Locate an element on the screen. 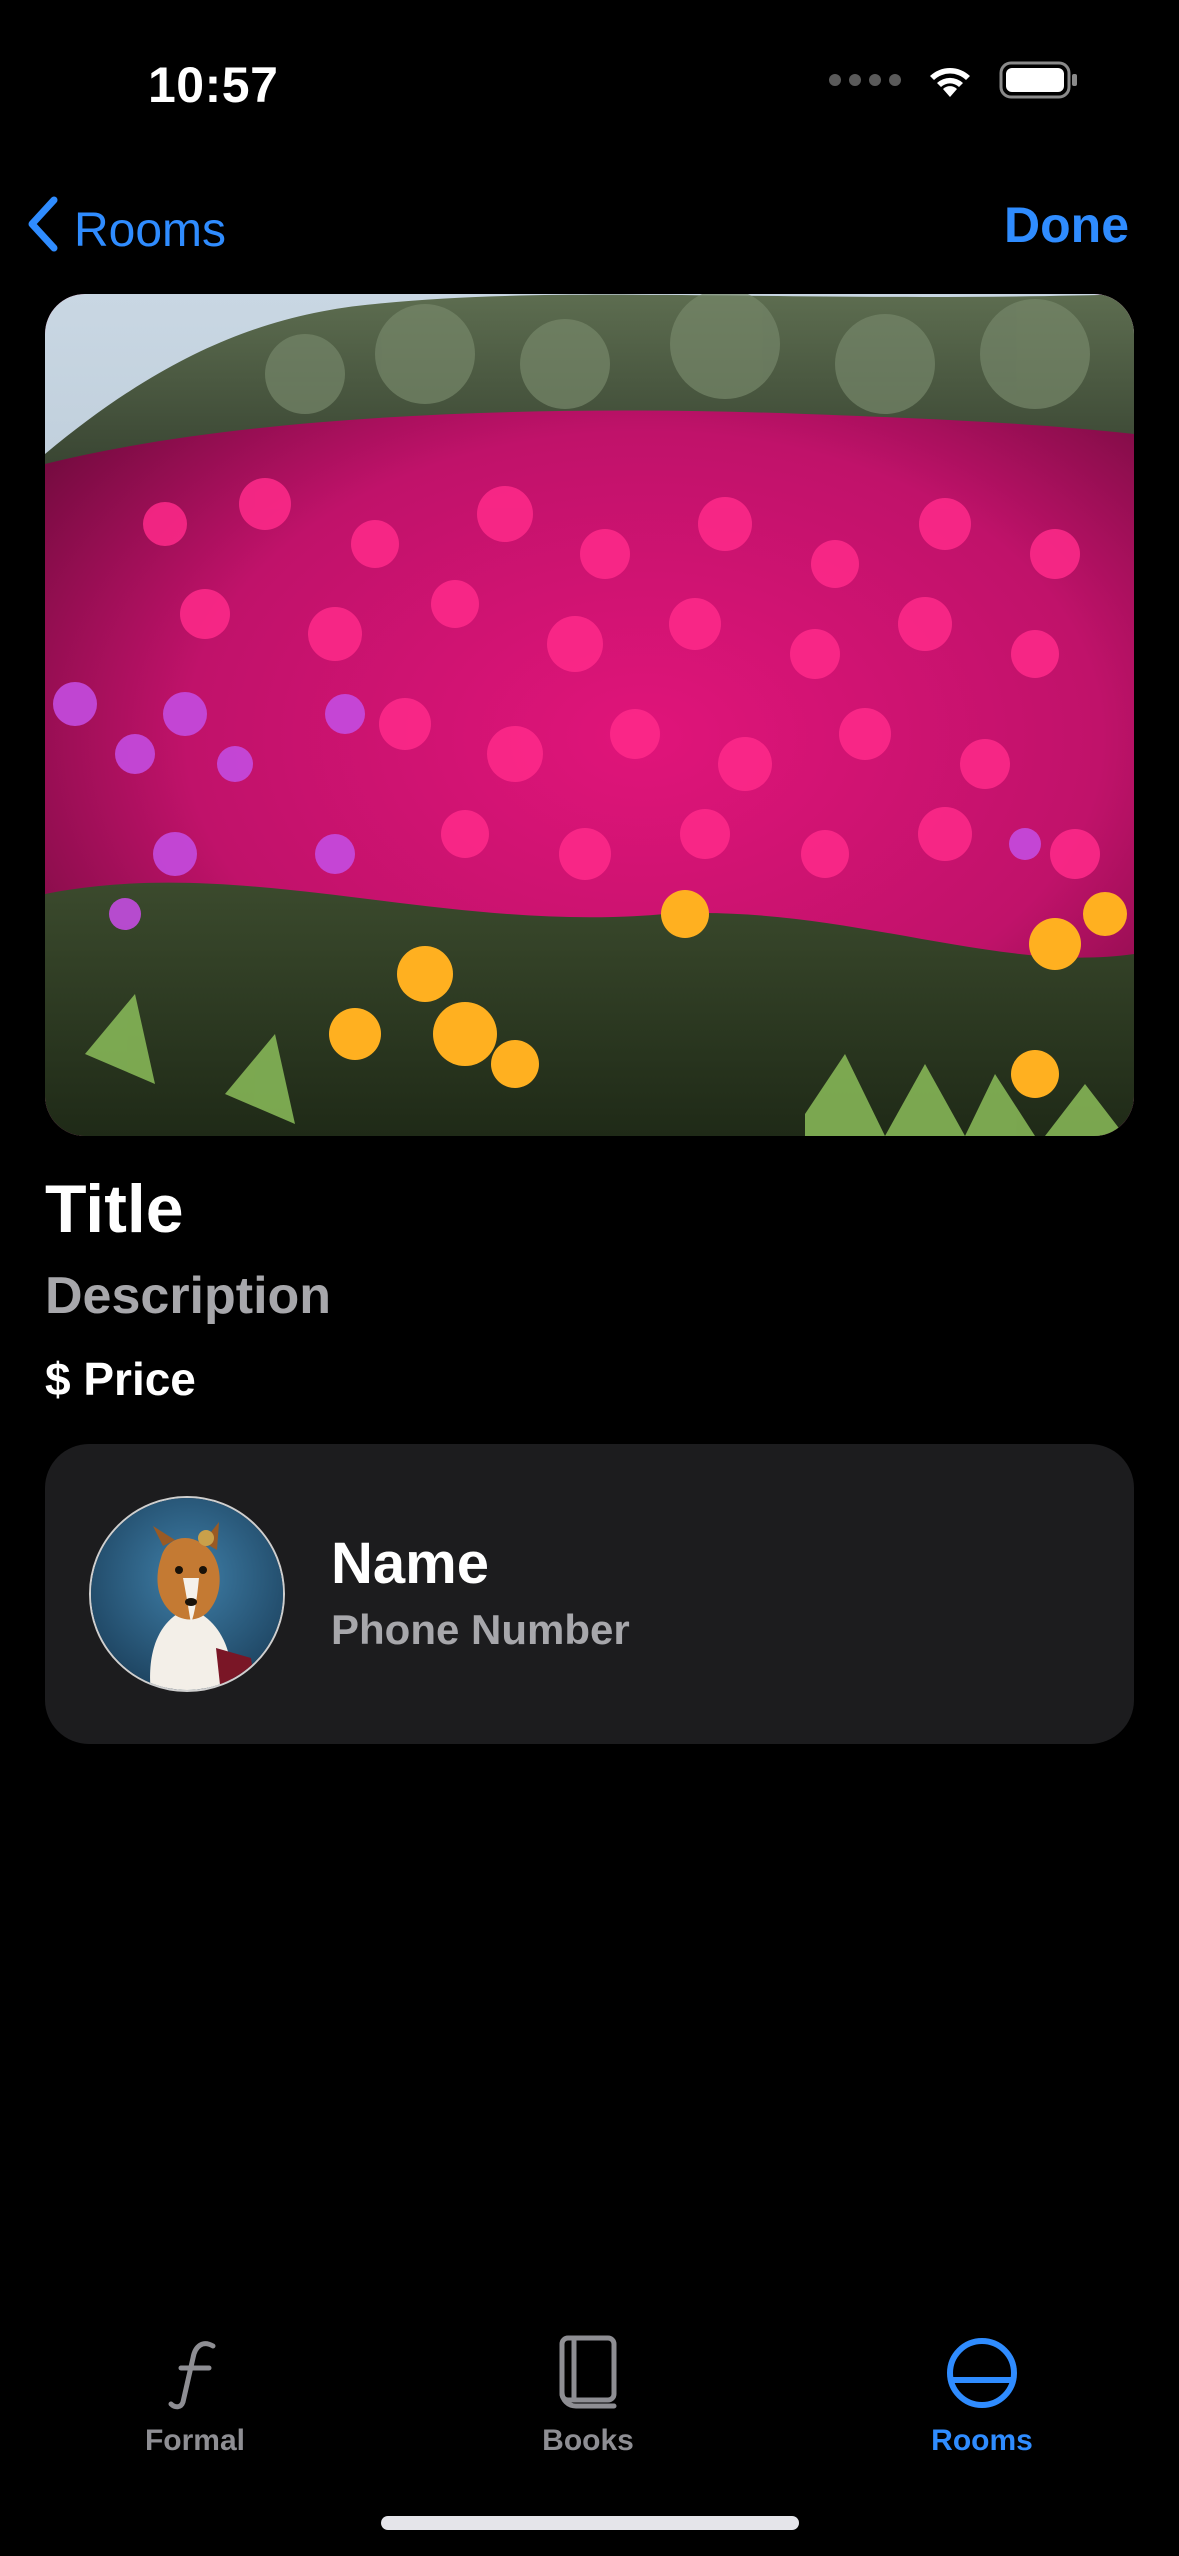  tab-formal-label: Formal is located at coordinates (195, 2440).